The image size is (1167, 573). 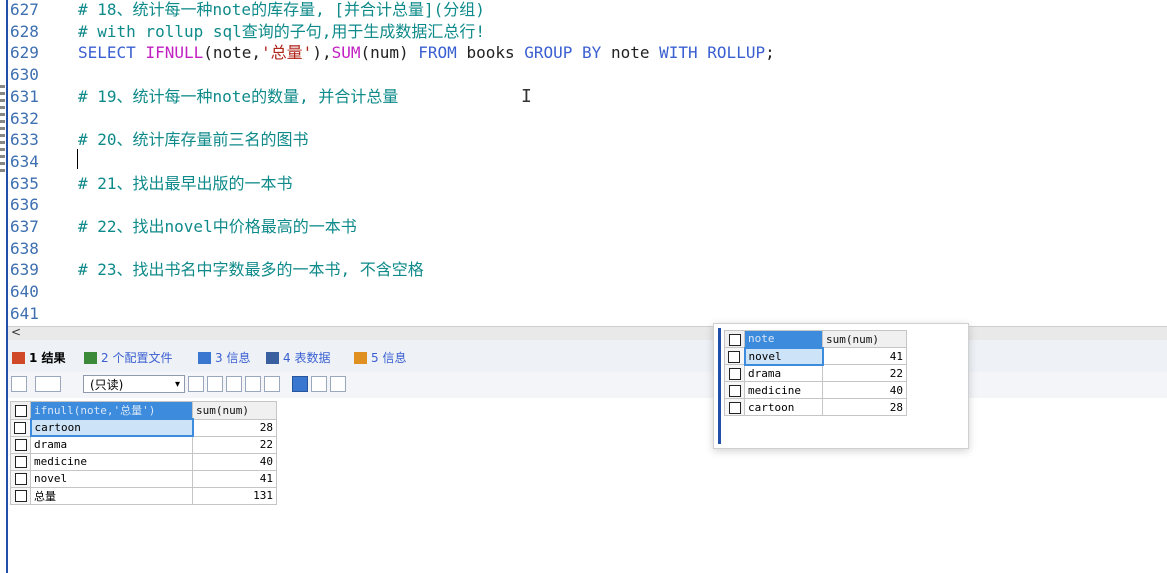 What do you see at coordinates (234, 384) in the screenshot?
I see `save-icon` at bounding box center [234, 384].